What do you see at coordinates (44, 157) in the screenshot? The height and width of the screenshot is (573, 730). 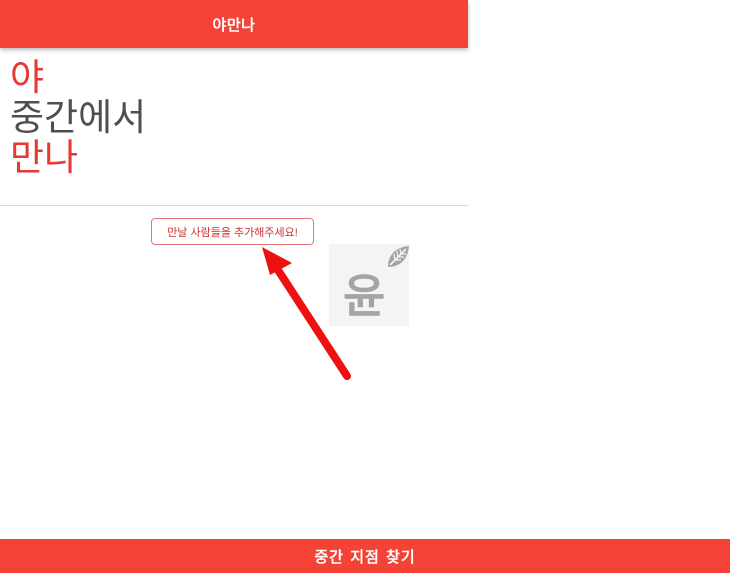 I see `hero-line-meet: 만나` at bounding box center [44, 157].